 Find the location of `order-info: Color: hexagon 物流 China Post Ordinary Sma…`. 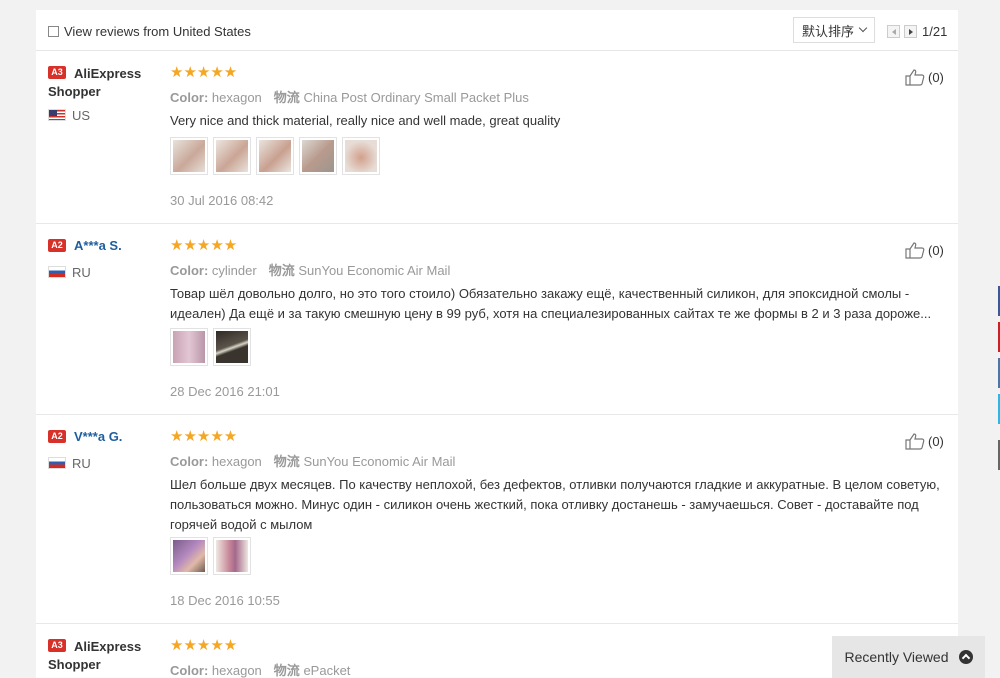

order-info: Color: hexagon 物流 China Post Ordinary Sma… is located at coordinates (349, 96).